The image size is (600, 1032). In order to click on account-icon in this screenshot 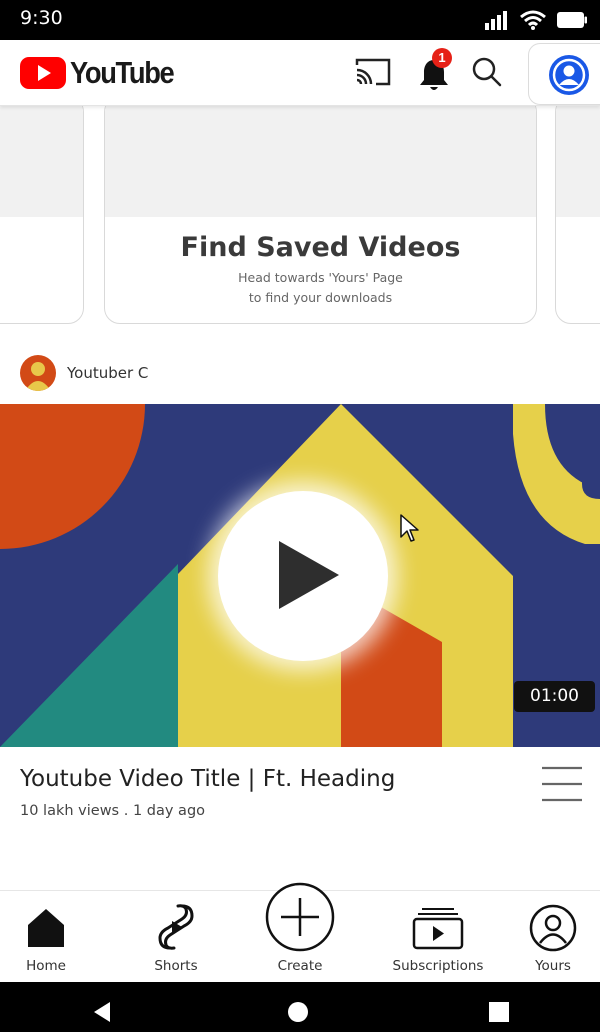, I will do `click(569, 75)`.